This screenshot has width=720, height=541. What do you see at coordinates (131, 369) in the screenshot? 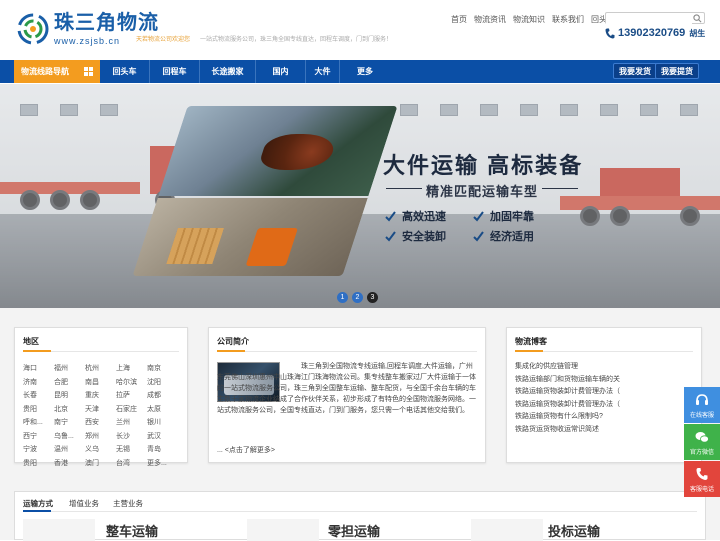
I see `region-link: 上海` at bounding box center [131, 369].